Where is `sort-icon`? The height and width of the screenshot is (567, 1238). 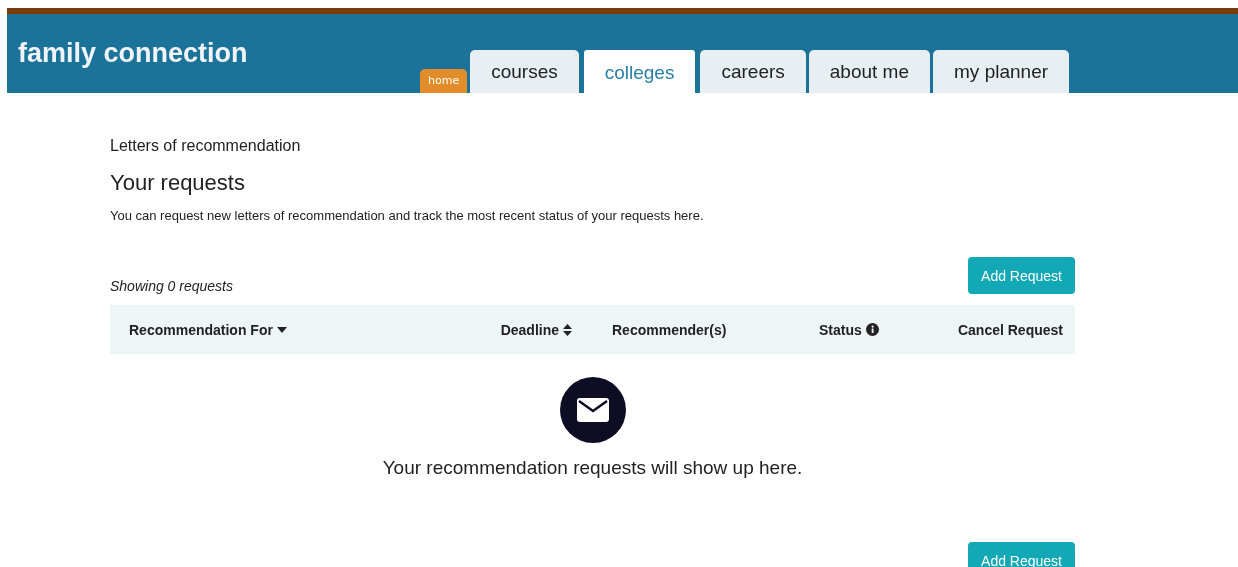 sort-icon is located at coordinates (567, 329).